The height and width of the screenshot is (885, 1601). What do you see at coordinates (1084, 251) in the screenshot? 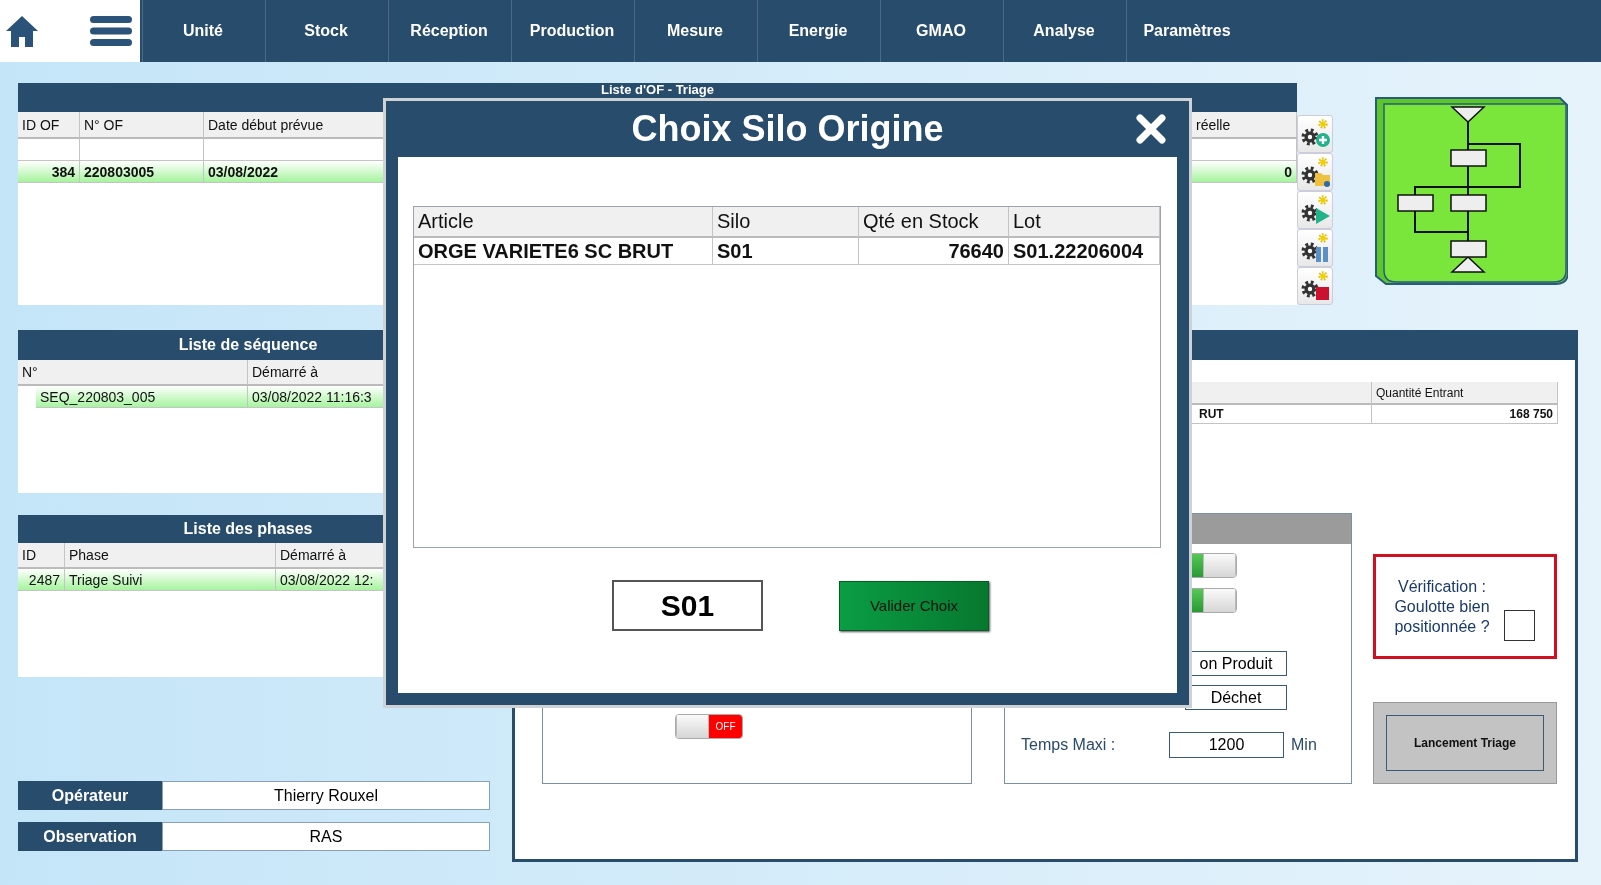
I see `table-cell: S01.22206004` at bounding box center [1084, 251].